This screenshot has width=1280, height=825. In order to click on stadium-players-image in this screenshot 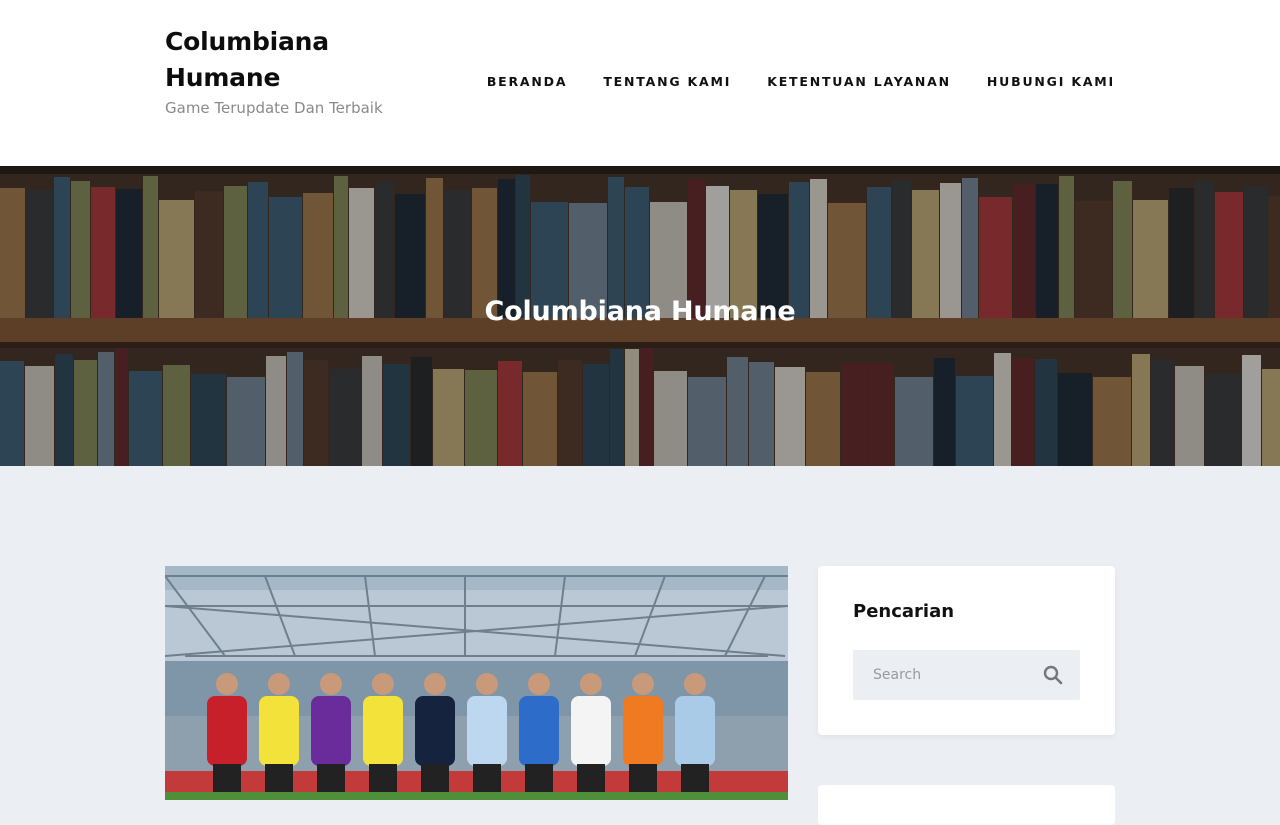, I will do `click(476, 683)`.